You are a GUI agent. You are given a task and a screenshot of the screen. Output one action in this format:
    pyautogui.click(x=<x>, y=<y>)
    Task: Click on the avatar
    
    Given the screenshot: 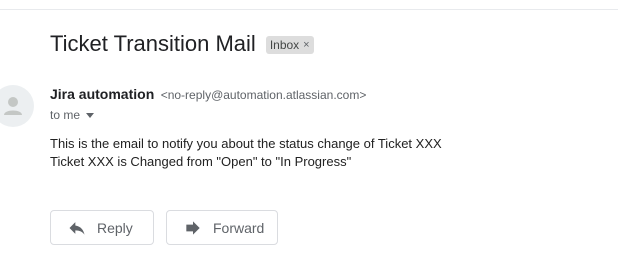 What is the action you would take?
    pyautogui.click(x=17, y=106)
    